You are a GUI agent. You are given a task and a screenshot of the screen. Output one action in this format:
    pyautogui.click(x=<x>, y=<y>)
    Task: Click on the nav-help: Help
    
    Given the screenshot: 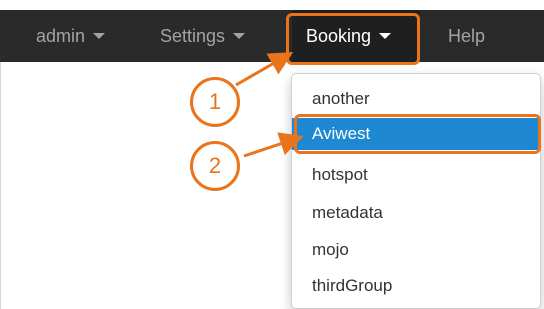 What is the action you would take?
    pyautogui.click(x=466, y=36)
    